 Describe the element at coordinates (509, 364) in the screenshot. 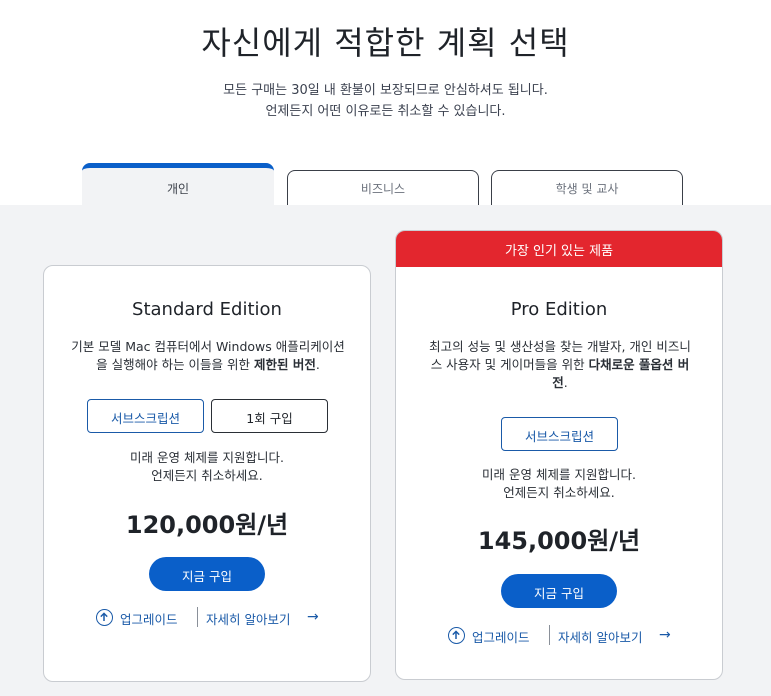

I see `description-text: 스 사용자 및 게이머들을 위한` at that location.